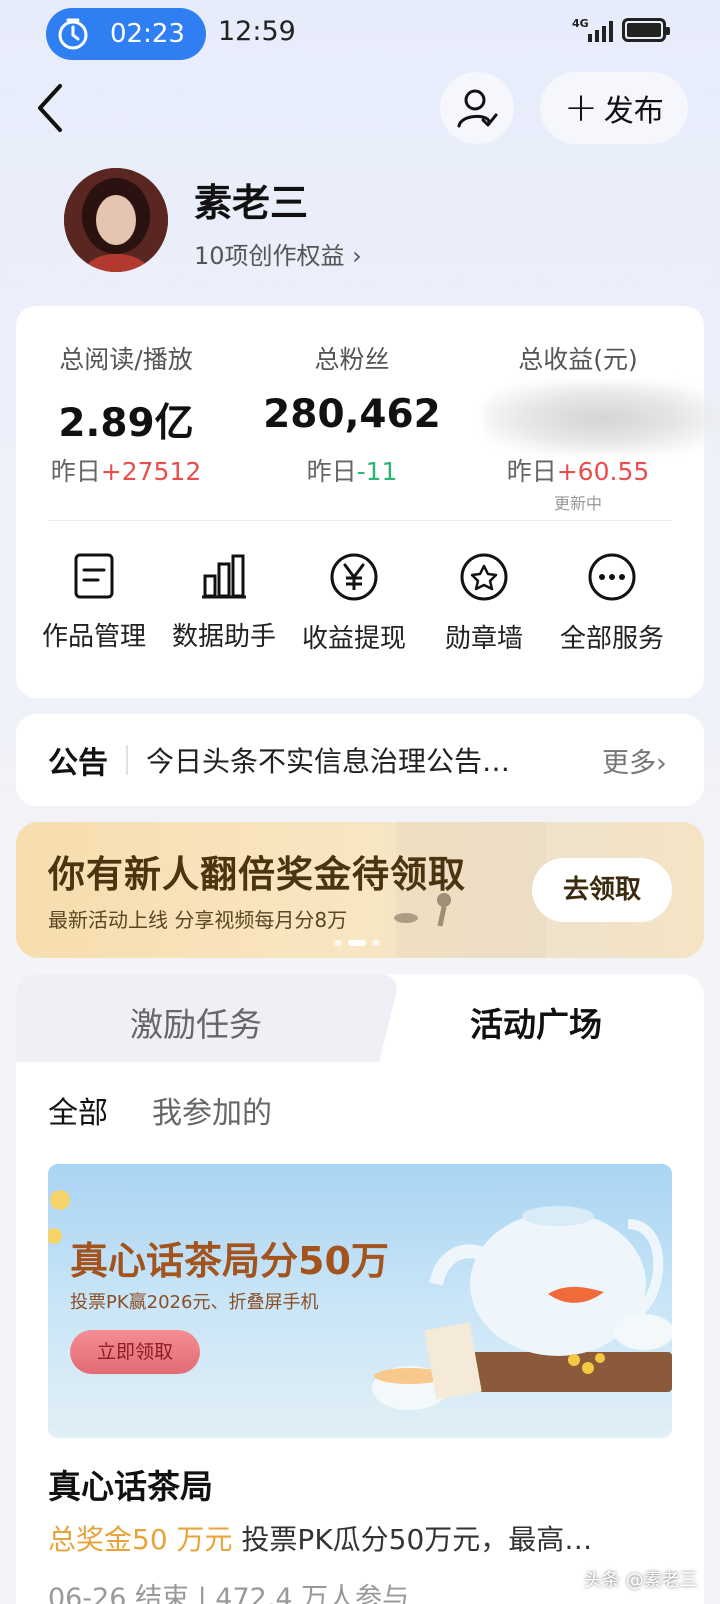 This screenshot has height=1604, width=720. Describe the element at coordinates (126, 359) in the screenshot. I see `stat-label: 总阅读/播放` at that location.